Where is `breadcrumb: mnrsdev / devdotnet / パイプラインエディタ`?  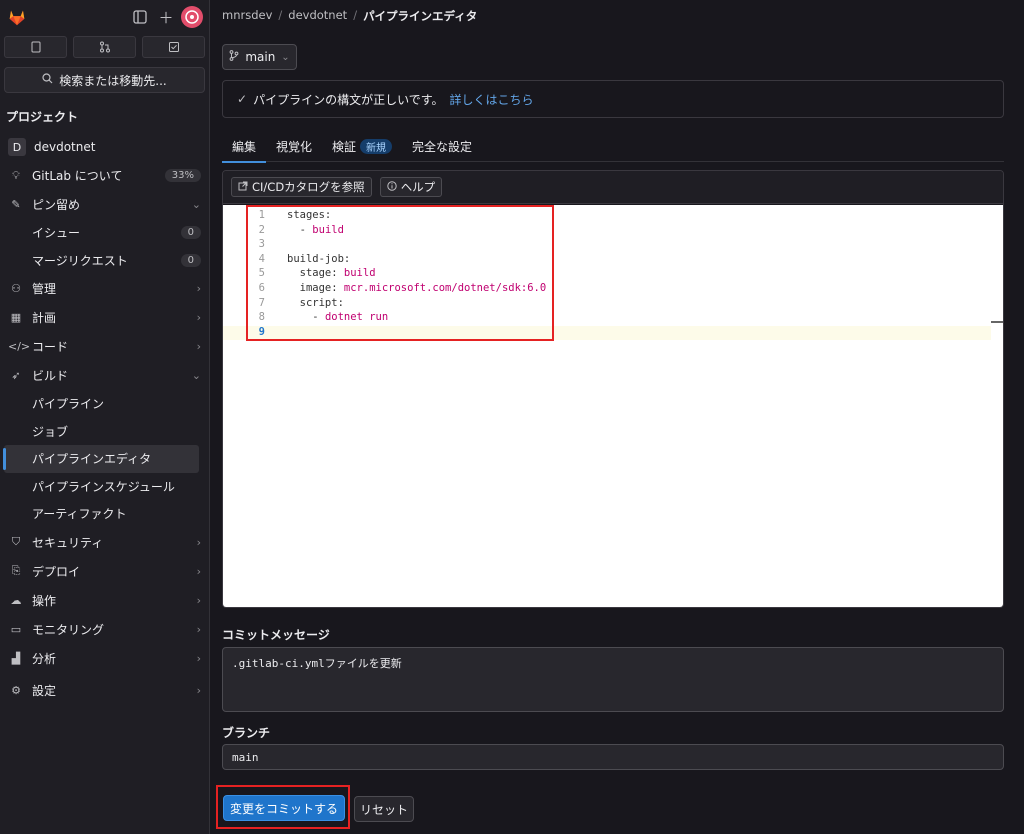 breadcrumb: mnrsdev / devdotnet / パイプラインエディタ is located at coordinates (349, 16).